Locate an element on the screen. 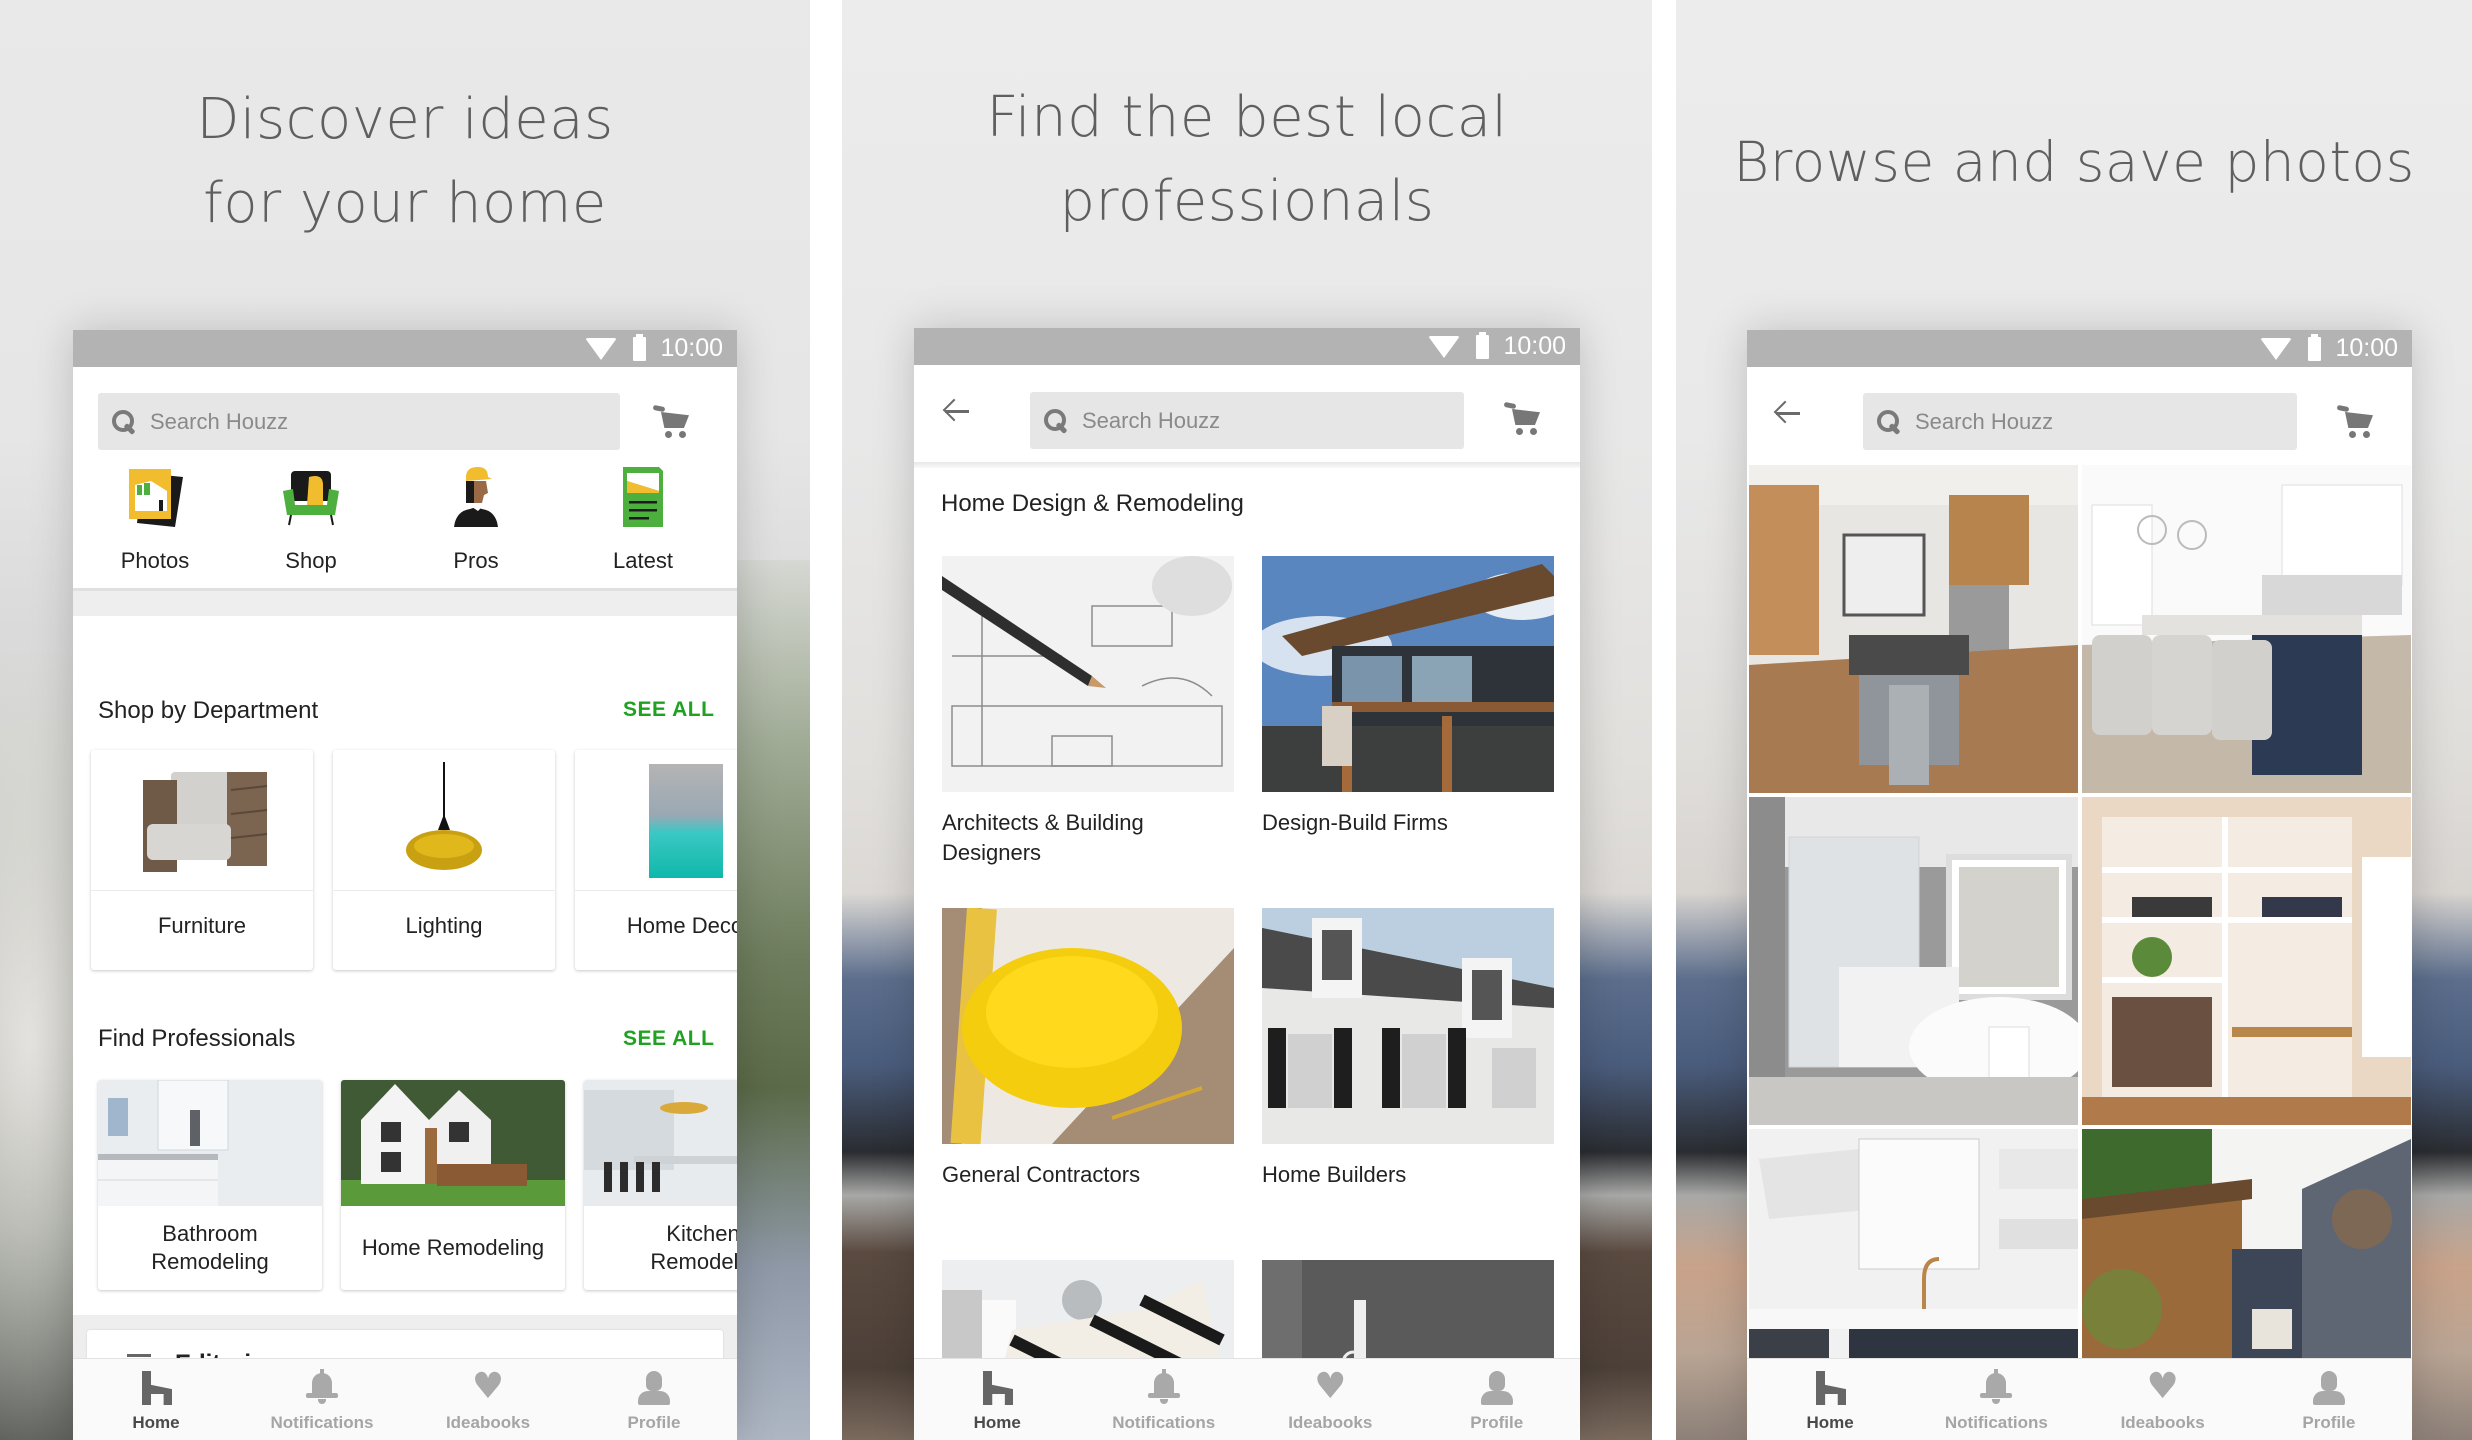 The height and width of the screenshot is (1440, 2472). shortcut-shop: Shop is located at coordinates (311, 527).